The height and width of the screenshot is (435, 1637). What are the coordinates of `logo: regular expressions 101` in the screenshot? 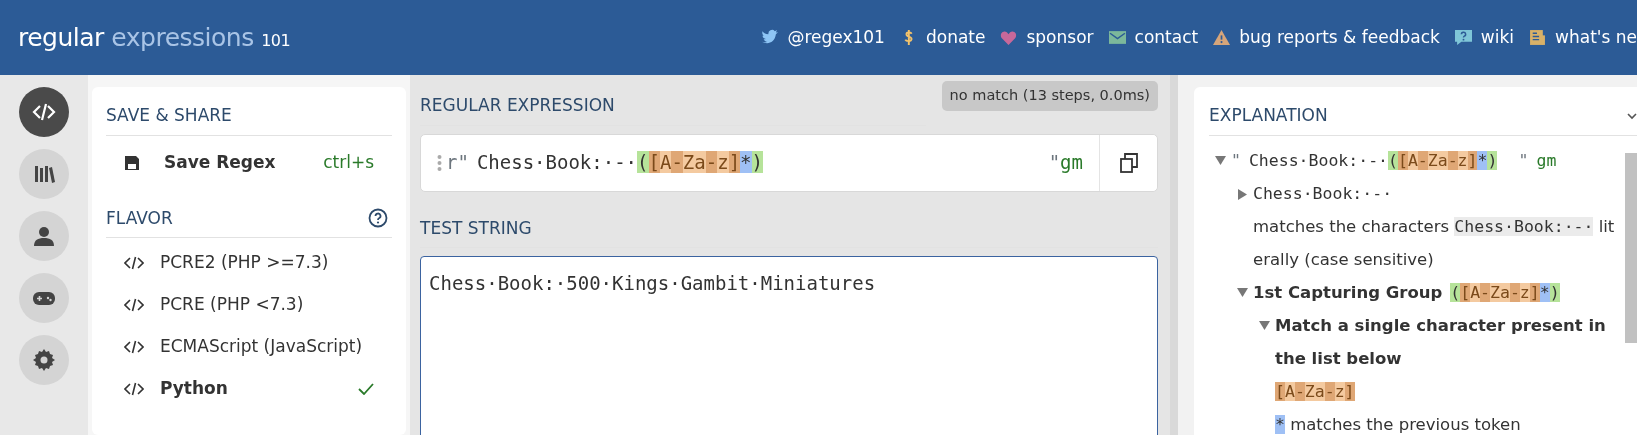 It's located at (154, 37).